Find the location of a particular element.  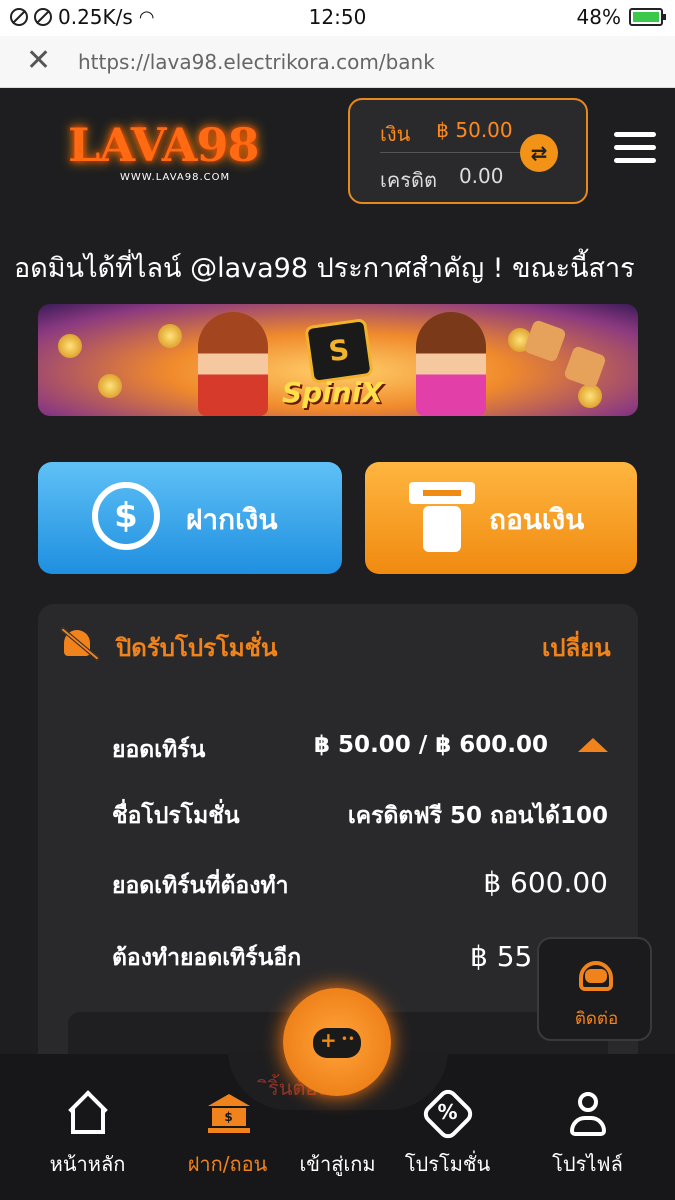

nav-profile-label: โปรไฟล์ is located at coordinates (587, 1164).